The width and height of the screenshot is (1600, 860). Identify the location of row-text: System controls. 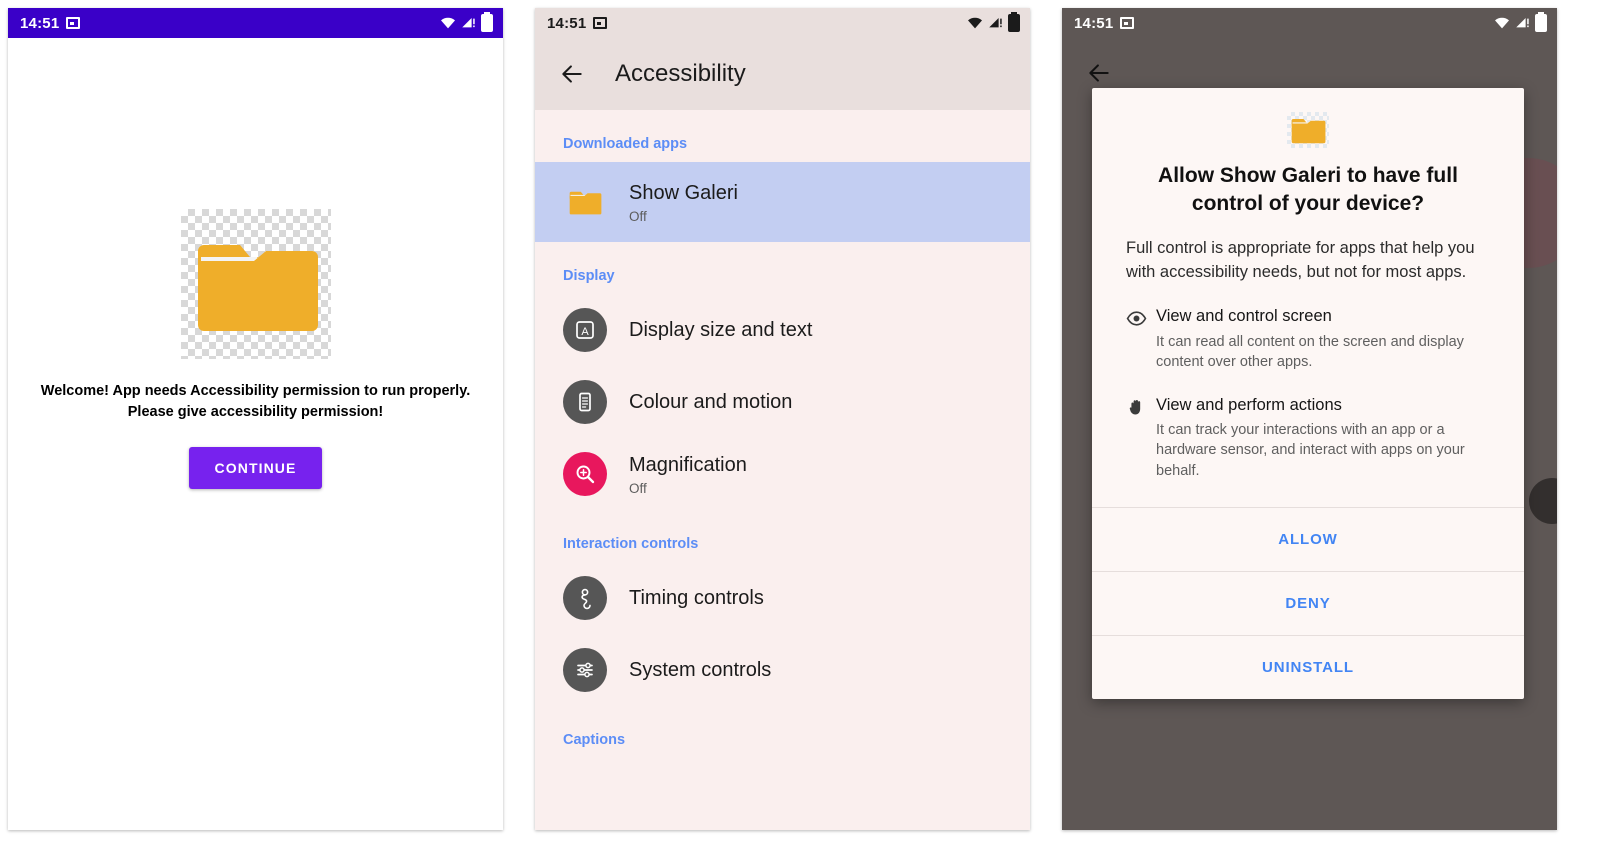
(700, 670).